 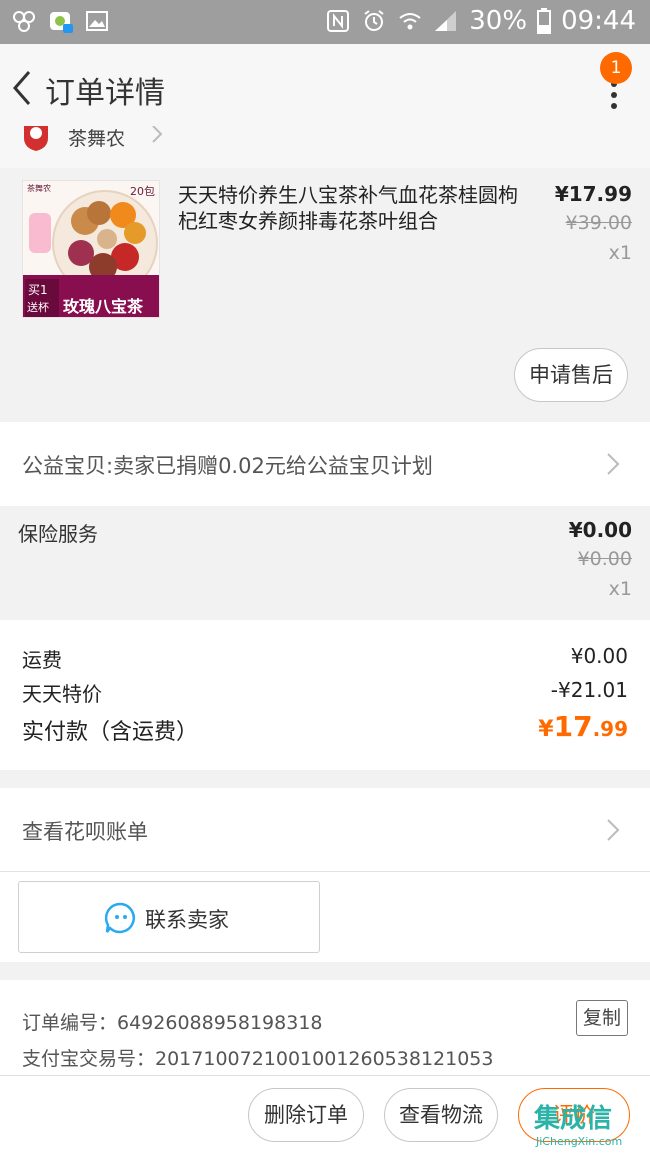 What do you see at coordinates (97, 139) in the screenshot?
I see `shop-name: 茶舞农` at bounding box center [97, 139].